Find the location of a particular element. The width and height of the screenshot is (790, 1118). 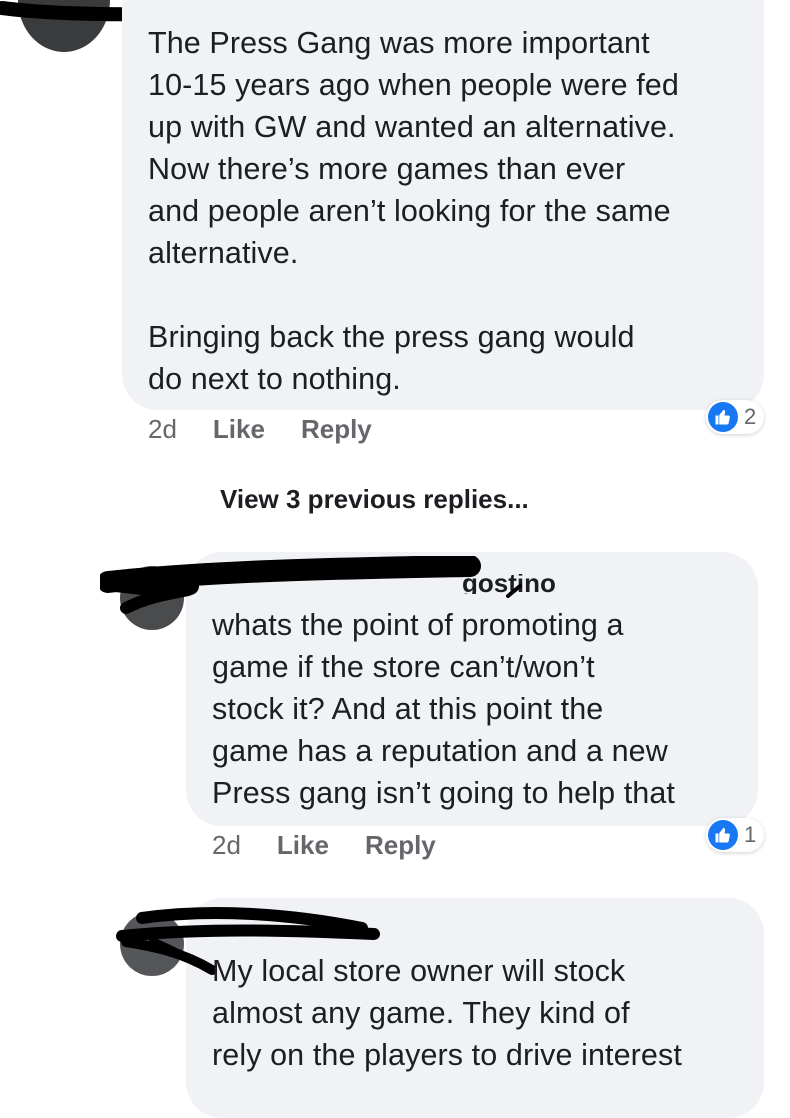

reaction-badge: 1 is located at coordinates (735, 835).